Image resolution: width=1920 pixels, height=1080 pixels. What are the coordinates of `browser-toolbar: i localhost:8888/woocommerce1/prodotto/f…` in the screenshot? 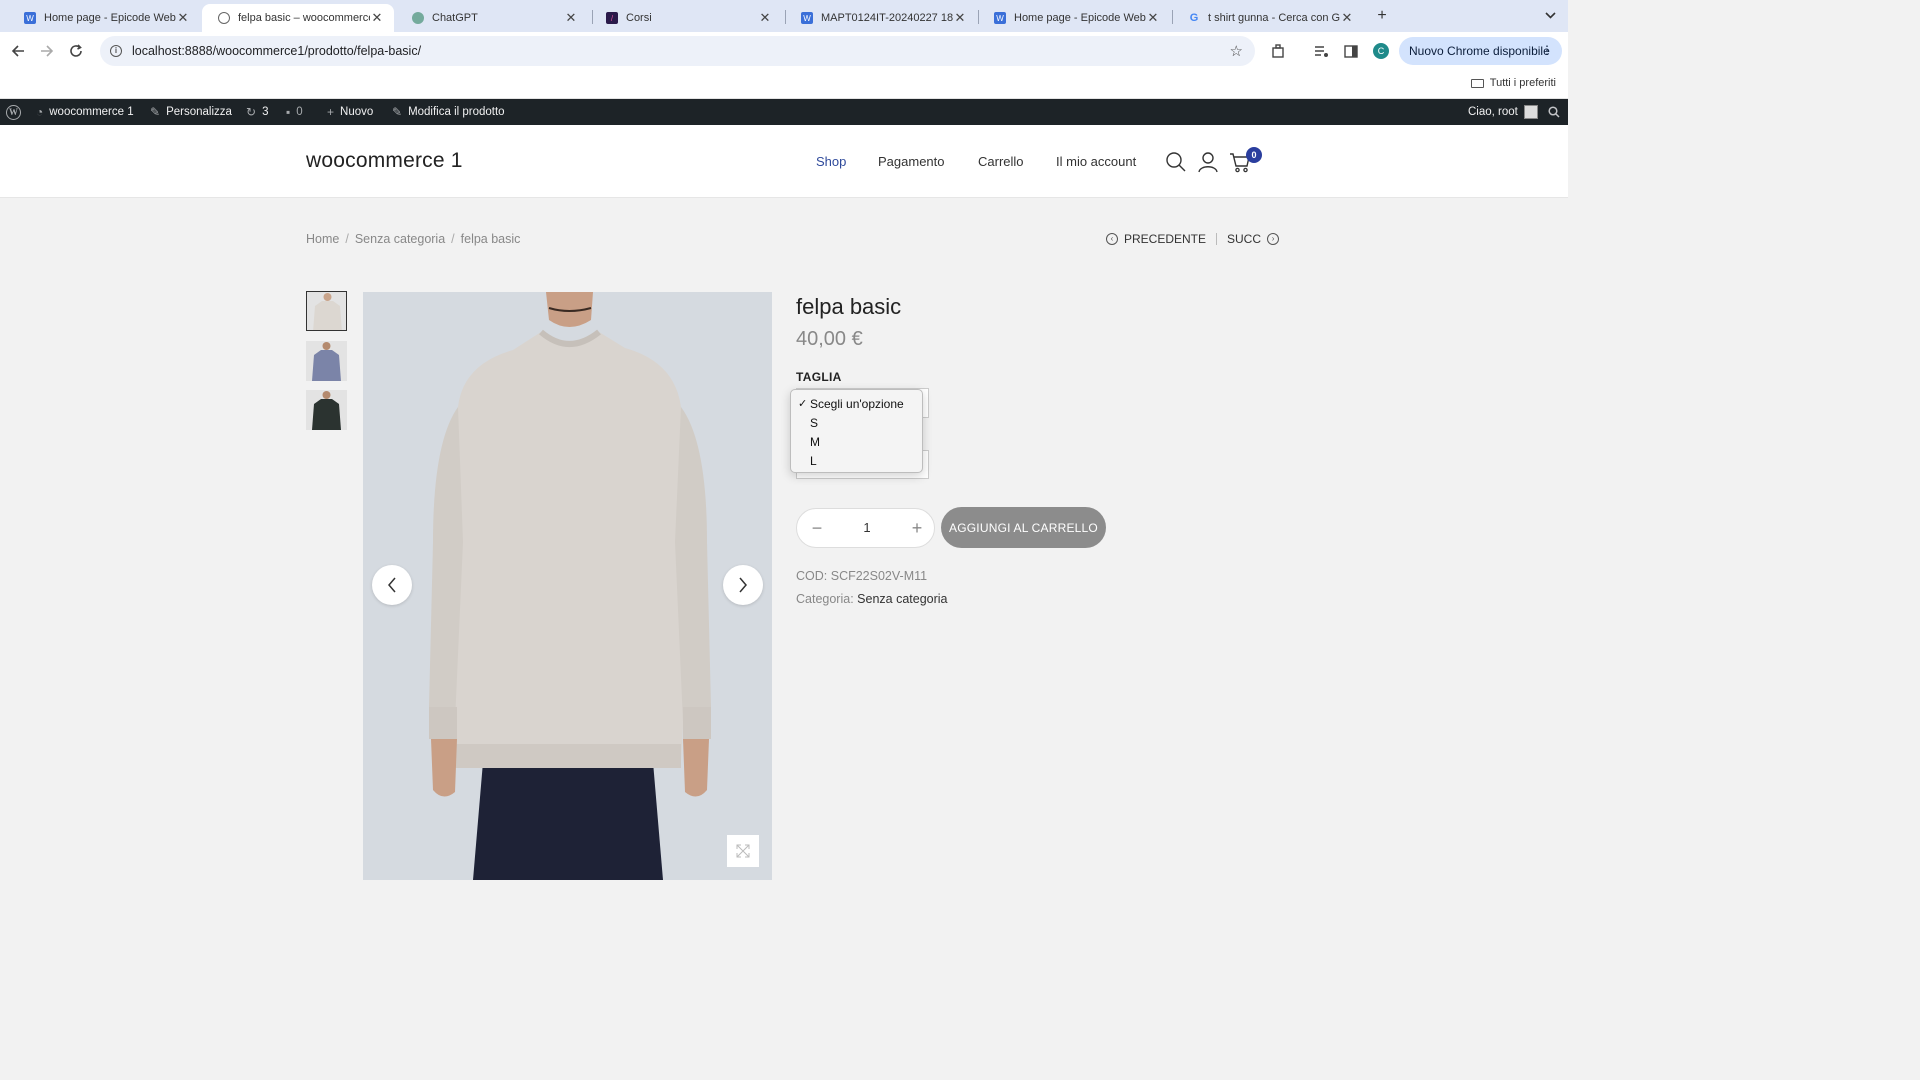 It's located at (784, 51).